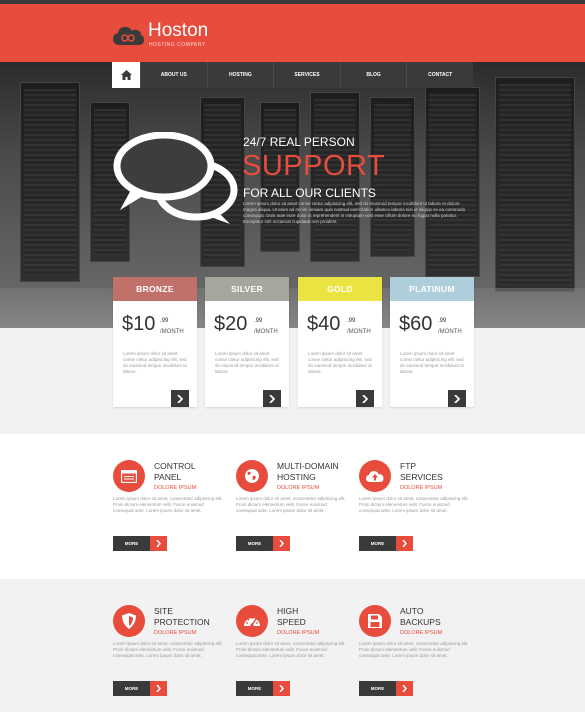  I want to click on feature-title-line2: SPEED, so click(291, 622).